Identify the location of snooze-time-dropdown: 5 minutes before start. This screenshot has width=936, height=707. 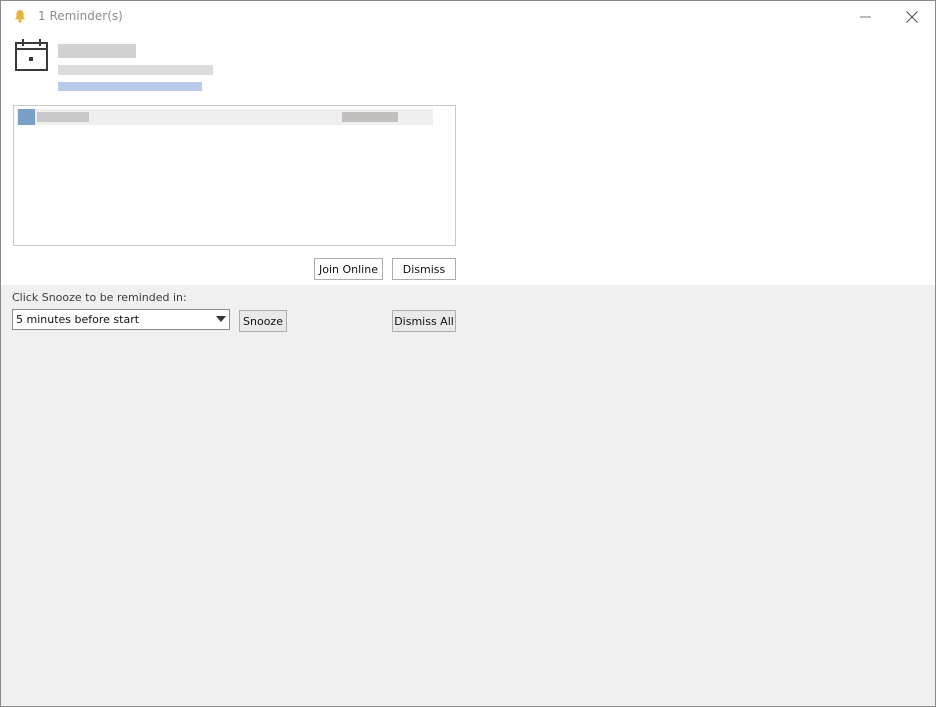
(121, 319).